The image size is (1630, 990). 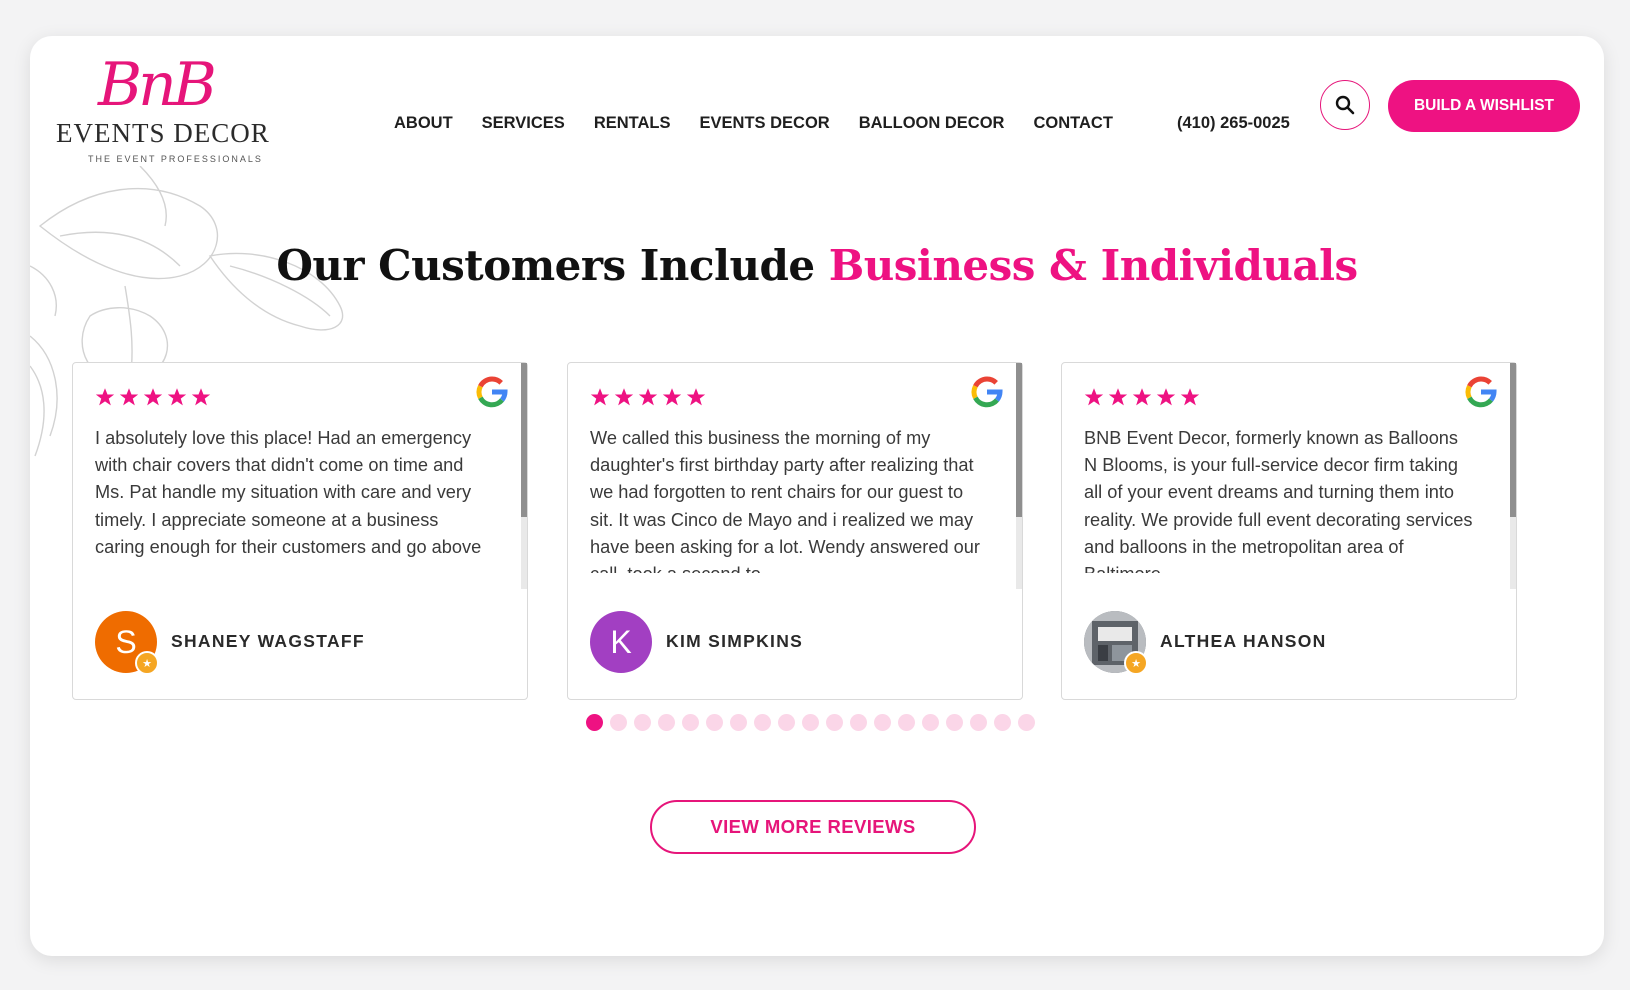 I want to click on heading-plain: Our Customers Include, so click(x=552, y=265).